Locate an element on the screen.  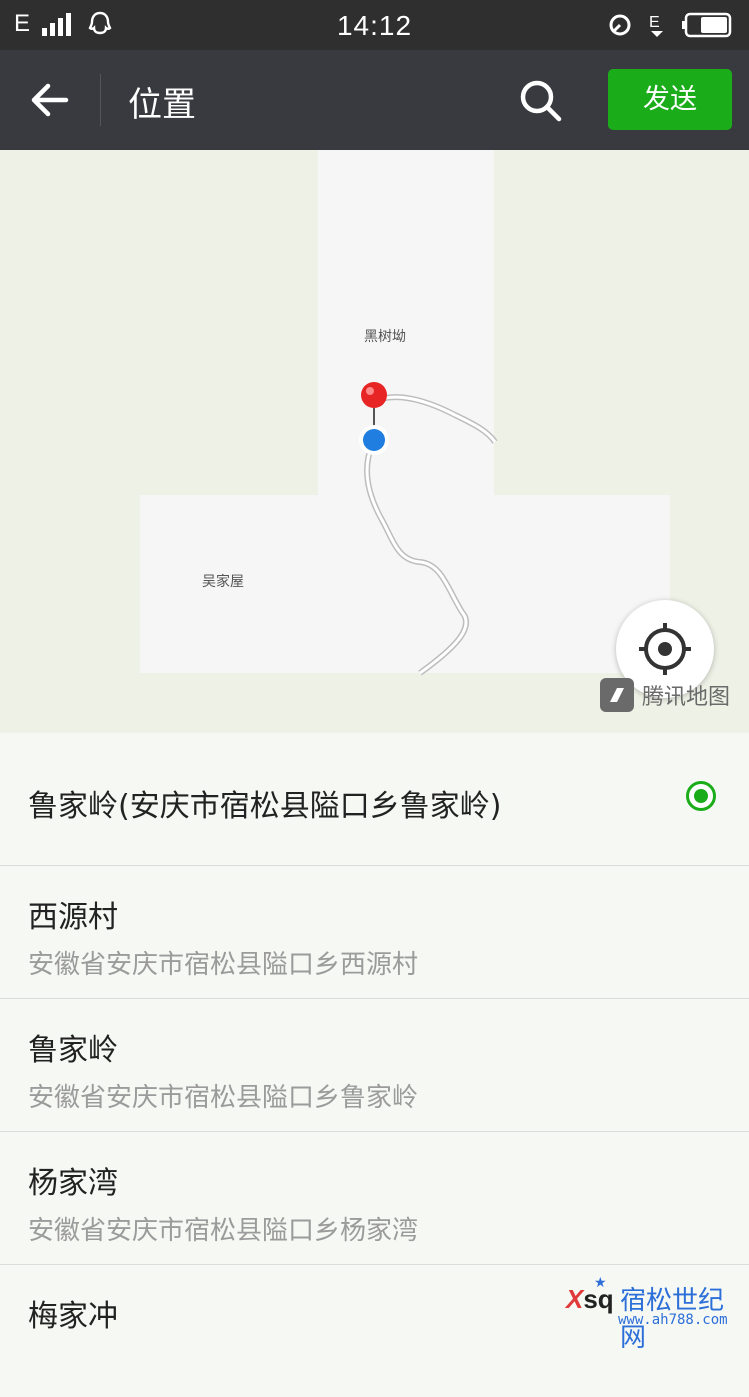
map-provider-logo: 腾讯地图 is located at coordinates (665, 695).